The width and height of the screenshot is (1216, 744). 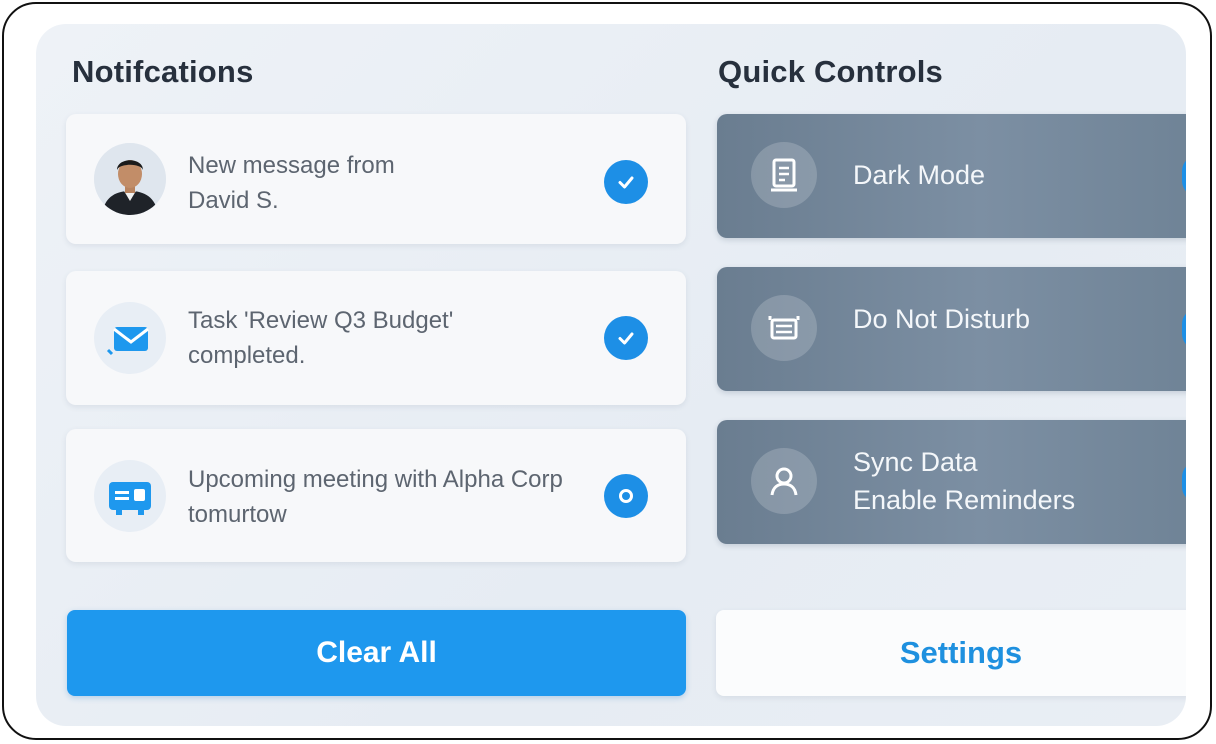 I want to click on notification-text: New message from David S., so click(x=398, y=183).